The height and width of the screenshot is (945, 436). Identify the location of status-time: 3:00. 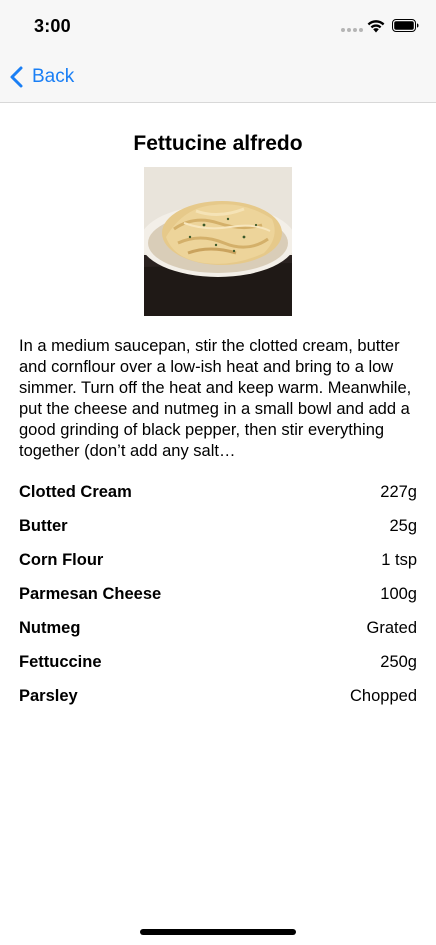
(52, 26).